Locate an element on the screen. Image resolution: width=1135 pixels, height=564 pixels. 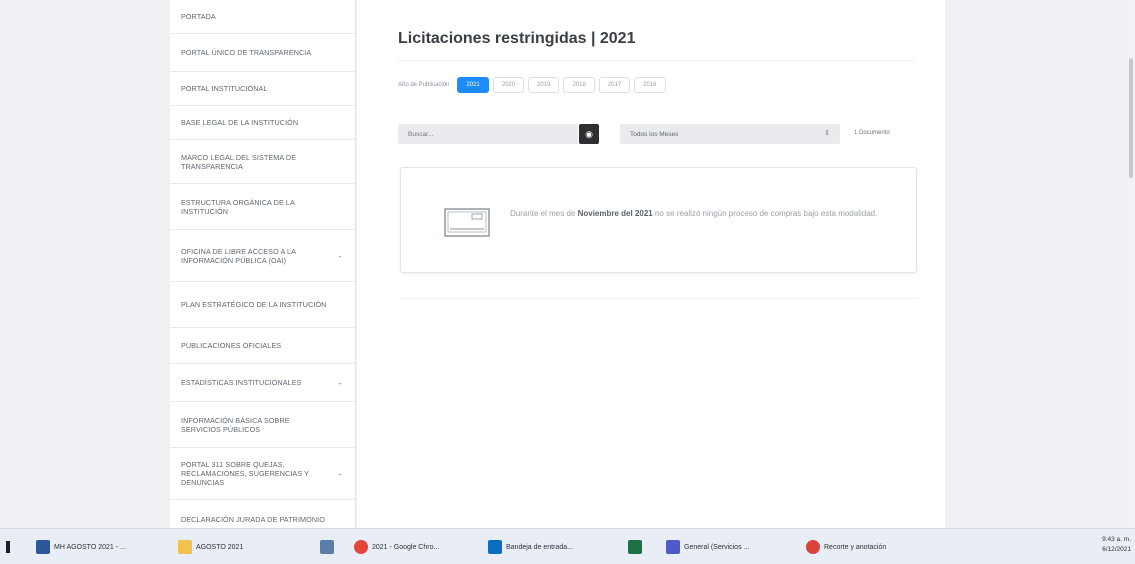
sidebar-item: PORTAL ÚNICO DE TRANSPARENCIA is located at coordinates (262, 53).